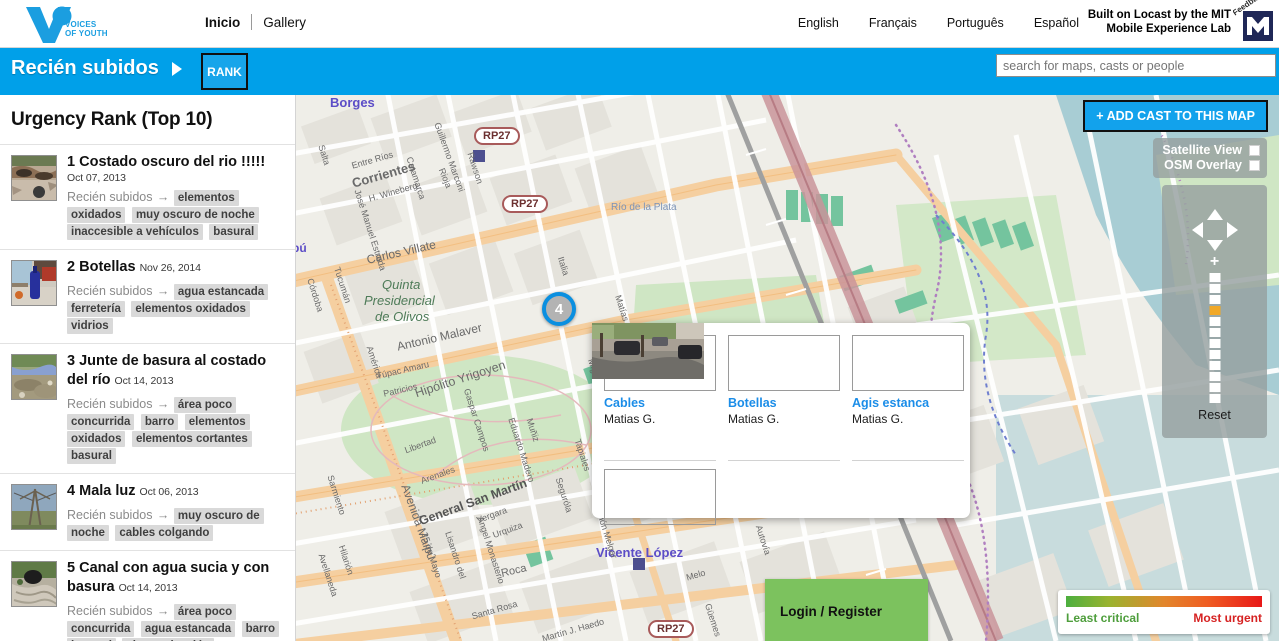 This screenshot has height=641, width=1279. Describe the element at coordinates (164, 533) in the screenshot. I see `tag-chip: cables colgando` at that location.